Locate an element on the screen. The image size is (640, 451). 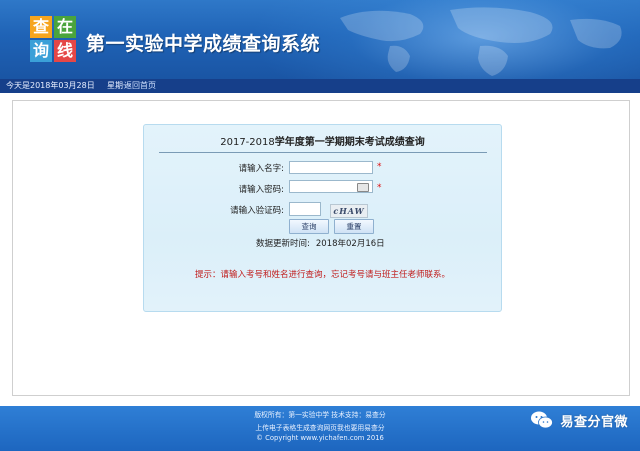
captcha-input is located at coordinates (305, 209).